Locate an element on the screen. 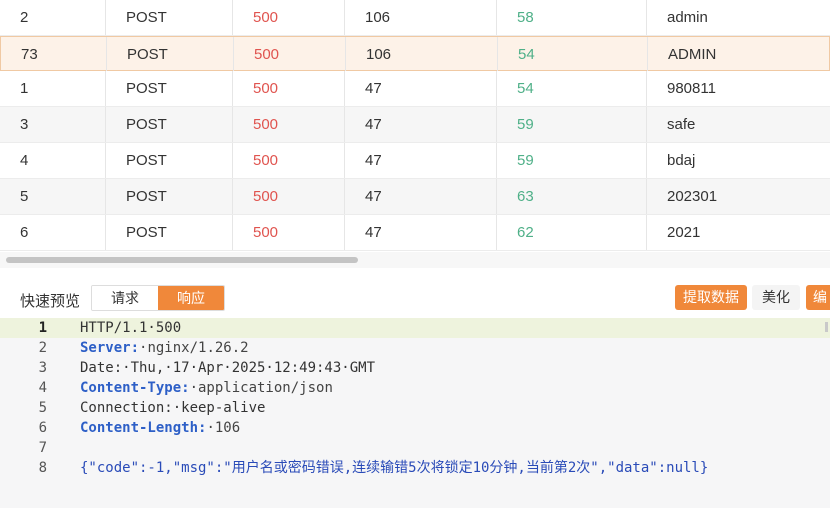 This screenshot has height=508, width=830. table-row: 73 POST 500 106 54 ADMIN is located at coordinates (415, 54).